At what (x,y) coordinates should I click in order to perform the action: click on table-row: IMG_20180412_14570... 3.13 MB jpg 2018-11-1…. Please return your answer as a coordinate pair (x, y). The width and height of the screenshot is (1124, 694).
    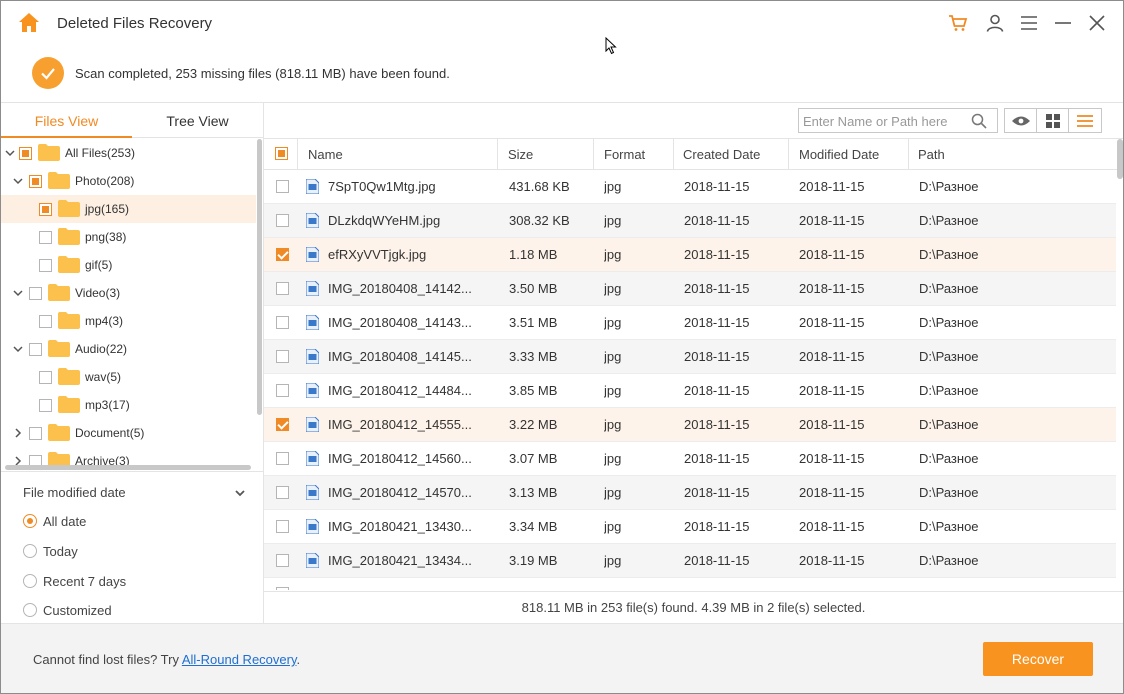
    Looking at the image, I should click on (690, 493).